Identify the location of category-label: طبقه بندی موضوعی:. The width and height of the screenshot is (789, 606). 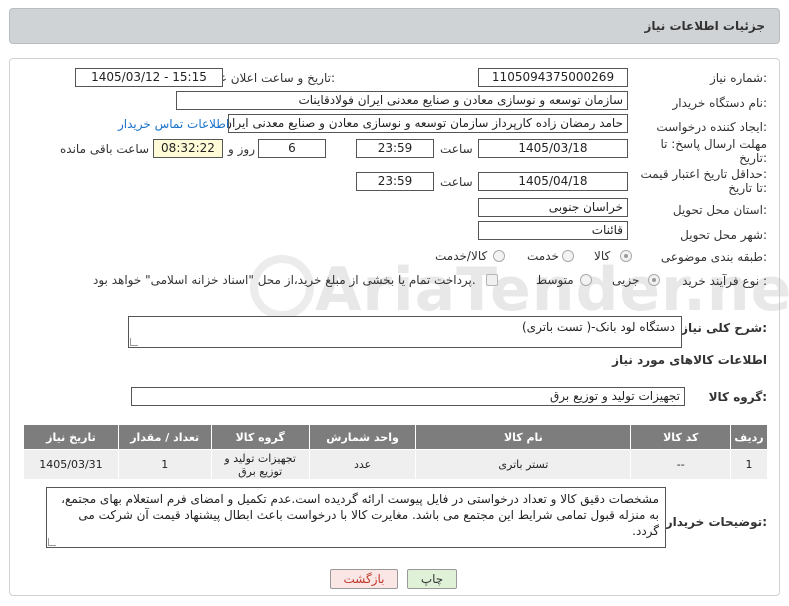
(713, 257).